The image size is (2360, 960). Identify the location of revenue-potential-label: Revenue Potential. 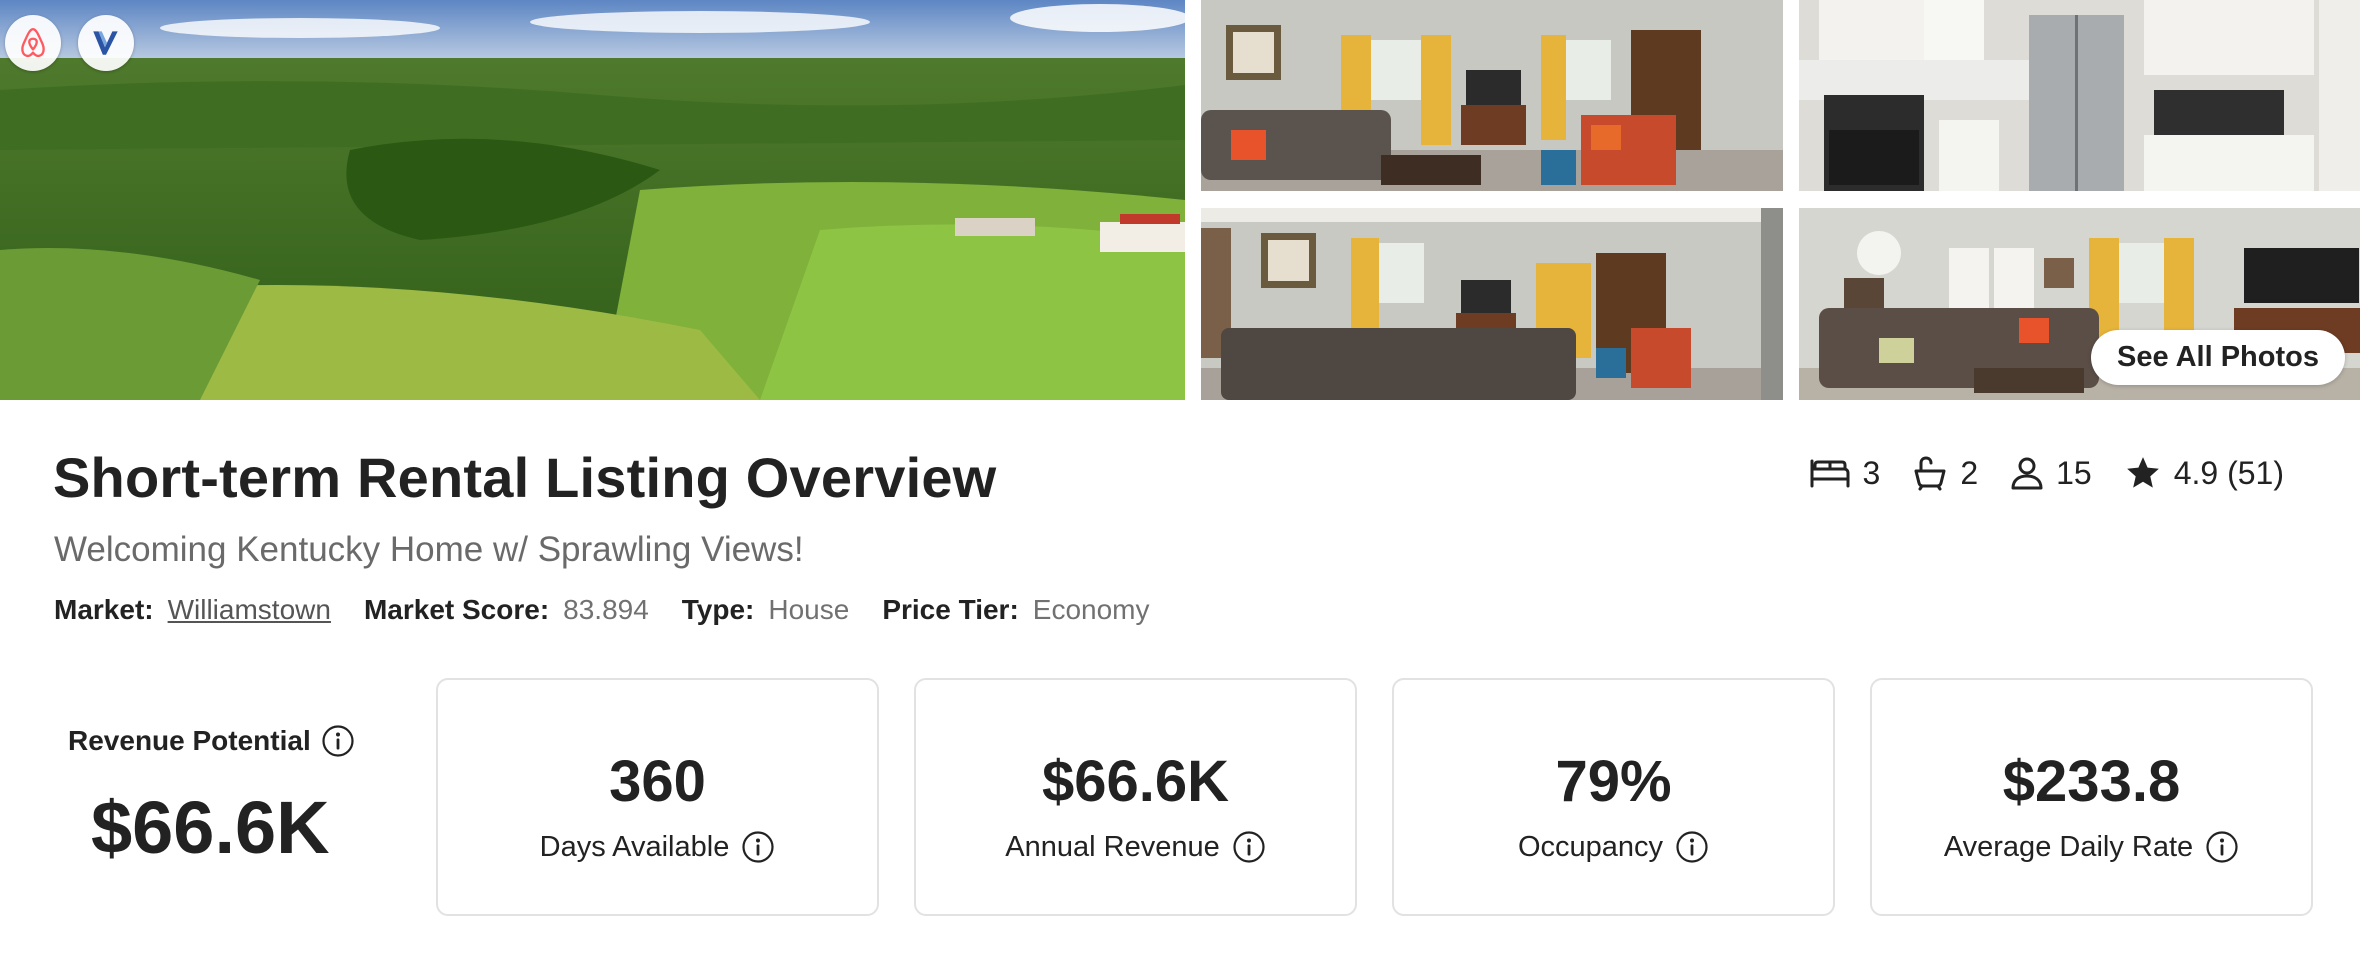
(211, 741).